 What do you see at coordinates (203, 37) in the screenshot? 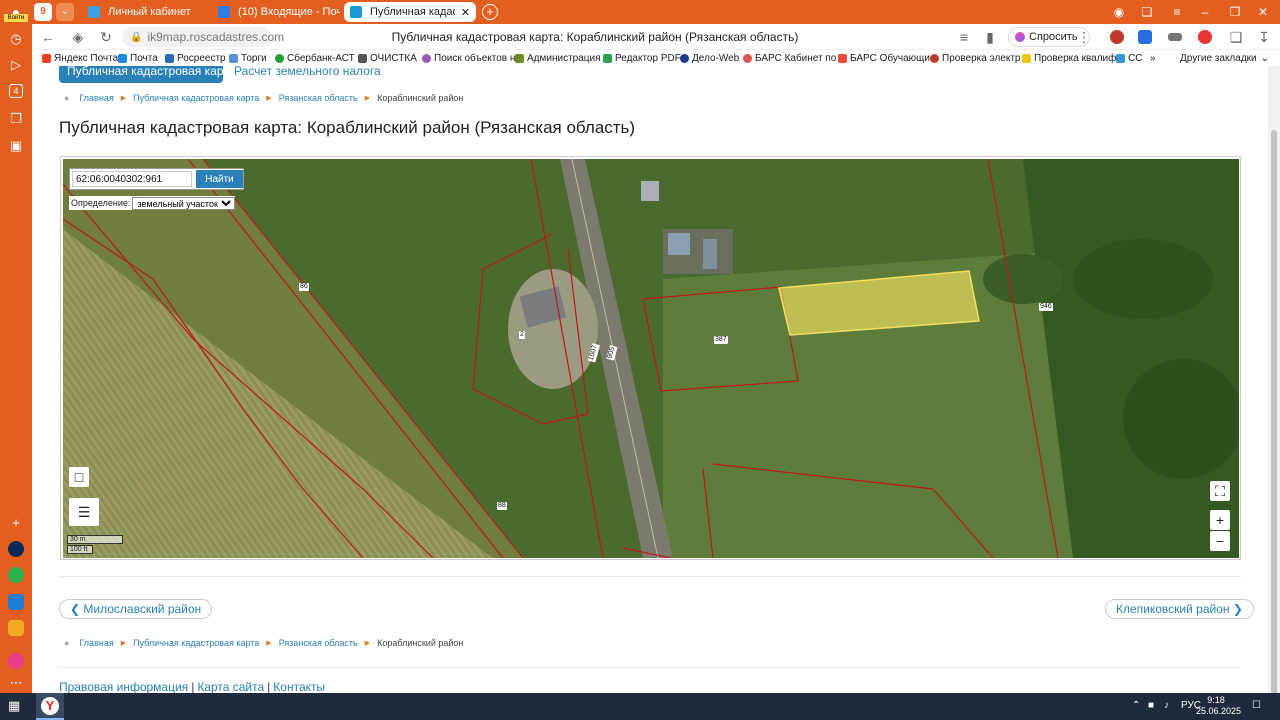
I see `url-field: 🔒 ik9map.roscadastres.com` at bounding box center [203, 37].